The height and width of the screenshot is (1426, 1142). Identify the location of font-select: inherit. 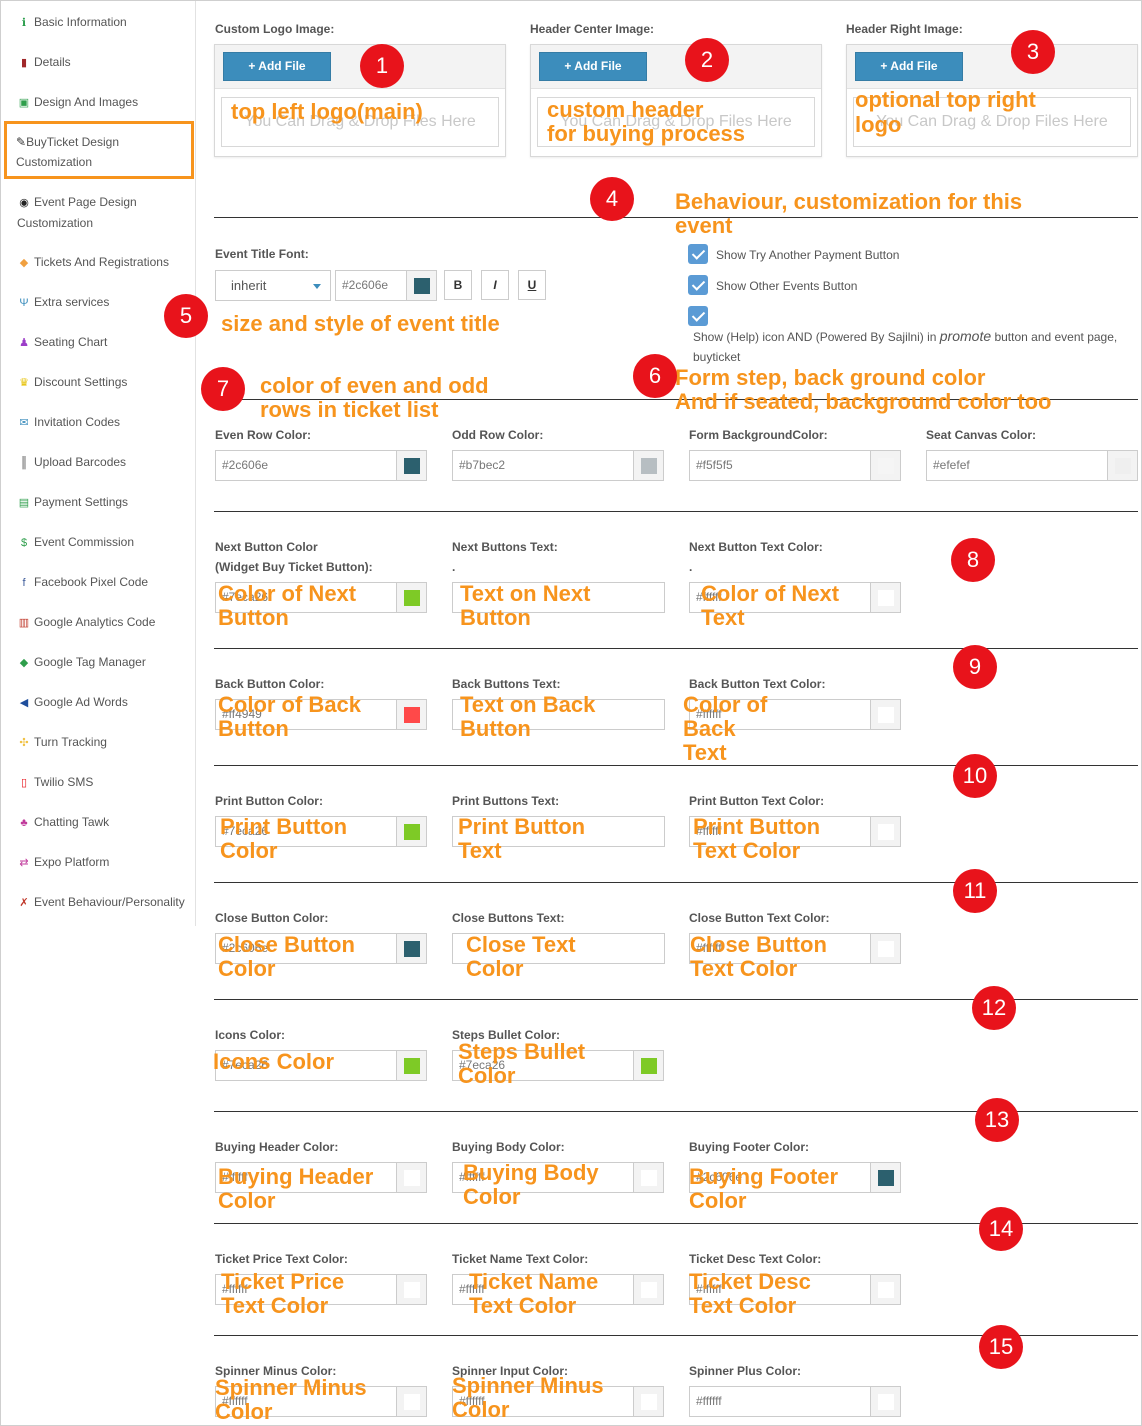
(273, 285).